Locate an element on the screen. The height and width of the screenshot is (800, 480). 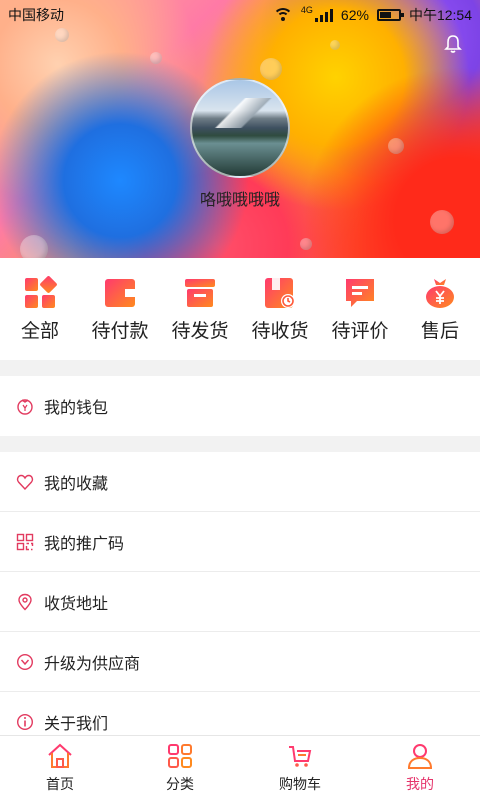
wallet-icon is located at coordinates (120, 293).